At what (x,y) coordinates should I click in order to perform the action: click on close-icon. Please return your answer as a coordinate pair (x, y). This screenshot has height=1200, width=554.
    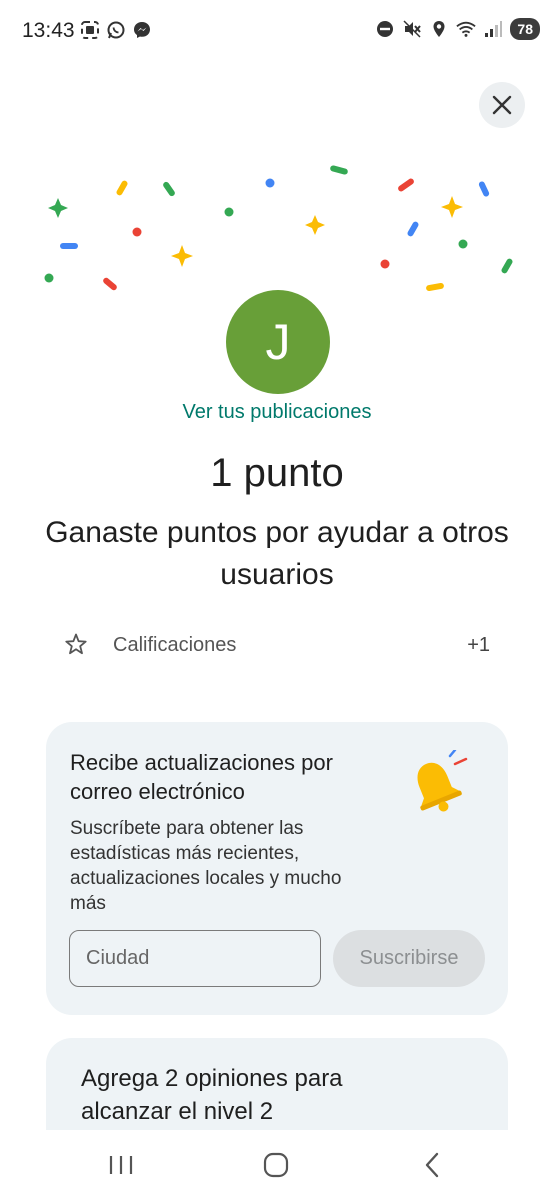
    Looking at the image, I should click on (502, 105).